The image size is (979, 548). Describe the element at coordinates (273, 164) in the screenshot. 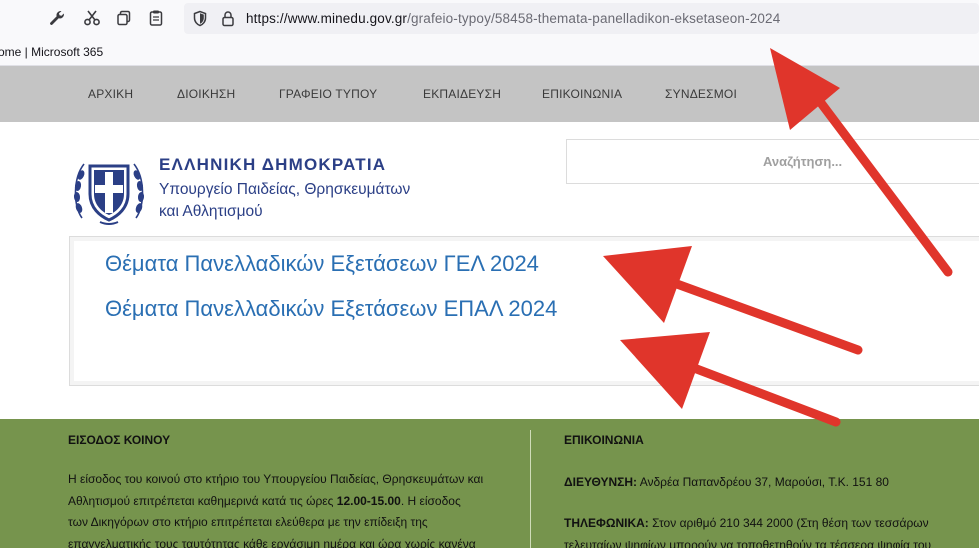

I see `org-title: ΕΛΛΗΝΙΚΗ ΔΗΜΟΚΡΑΤΙΑ` at that location.